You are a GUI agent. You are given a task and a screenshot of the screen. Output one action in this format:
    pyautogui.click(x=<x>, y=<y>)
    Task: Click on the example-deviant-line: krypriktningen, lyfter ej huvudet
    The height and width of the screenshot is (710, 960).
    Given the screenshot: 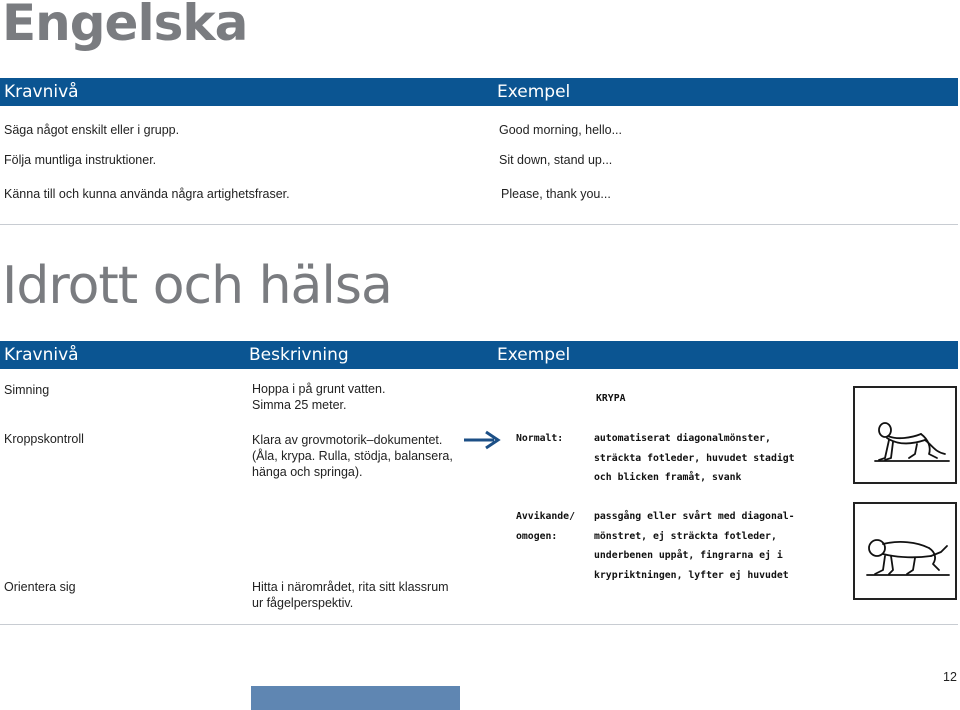 What is the action you would take?
    pyautogui.click(x=691, y=575)
    